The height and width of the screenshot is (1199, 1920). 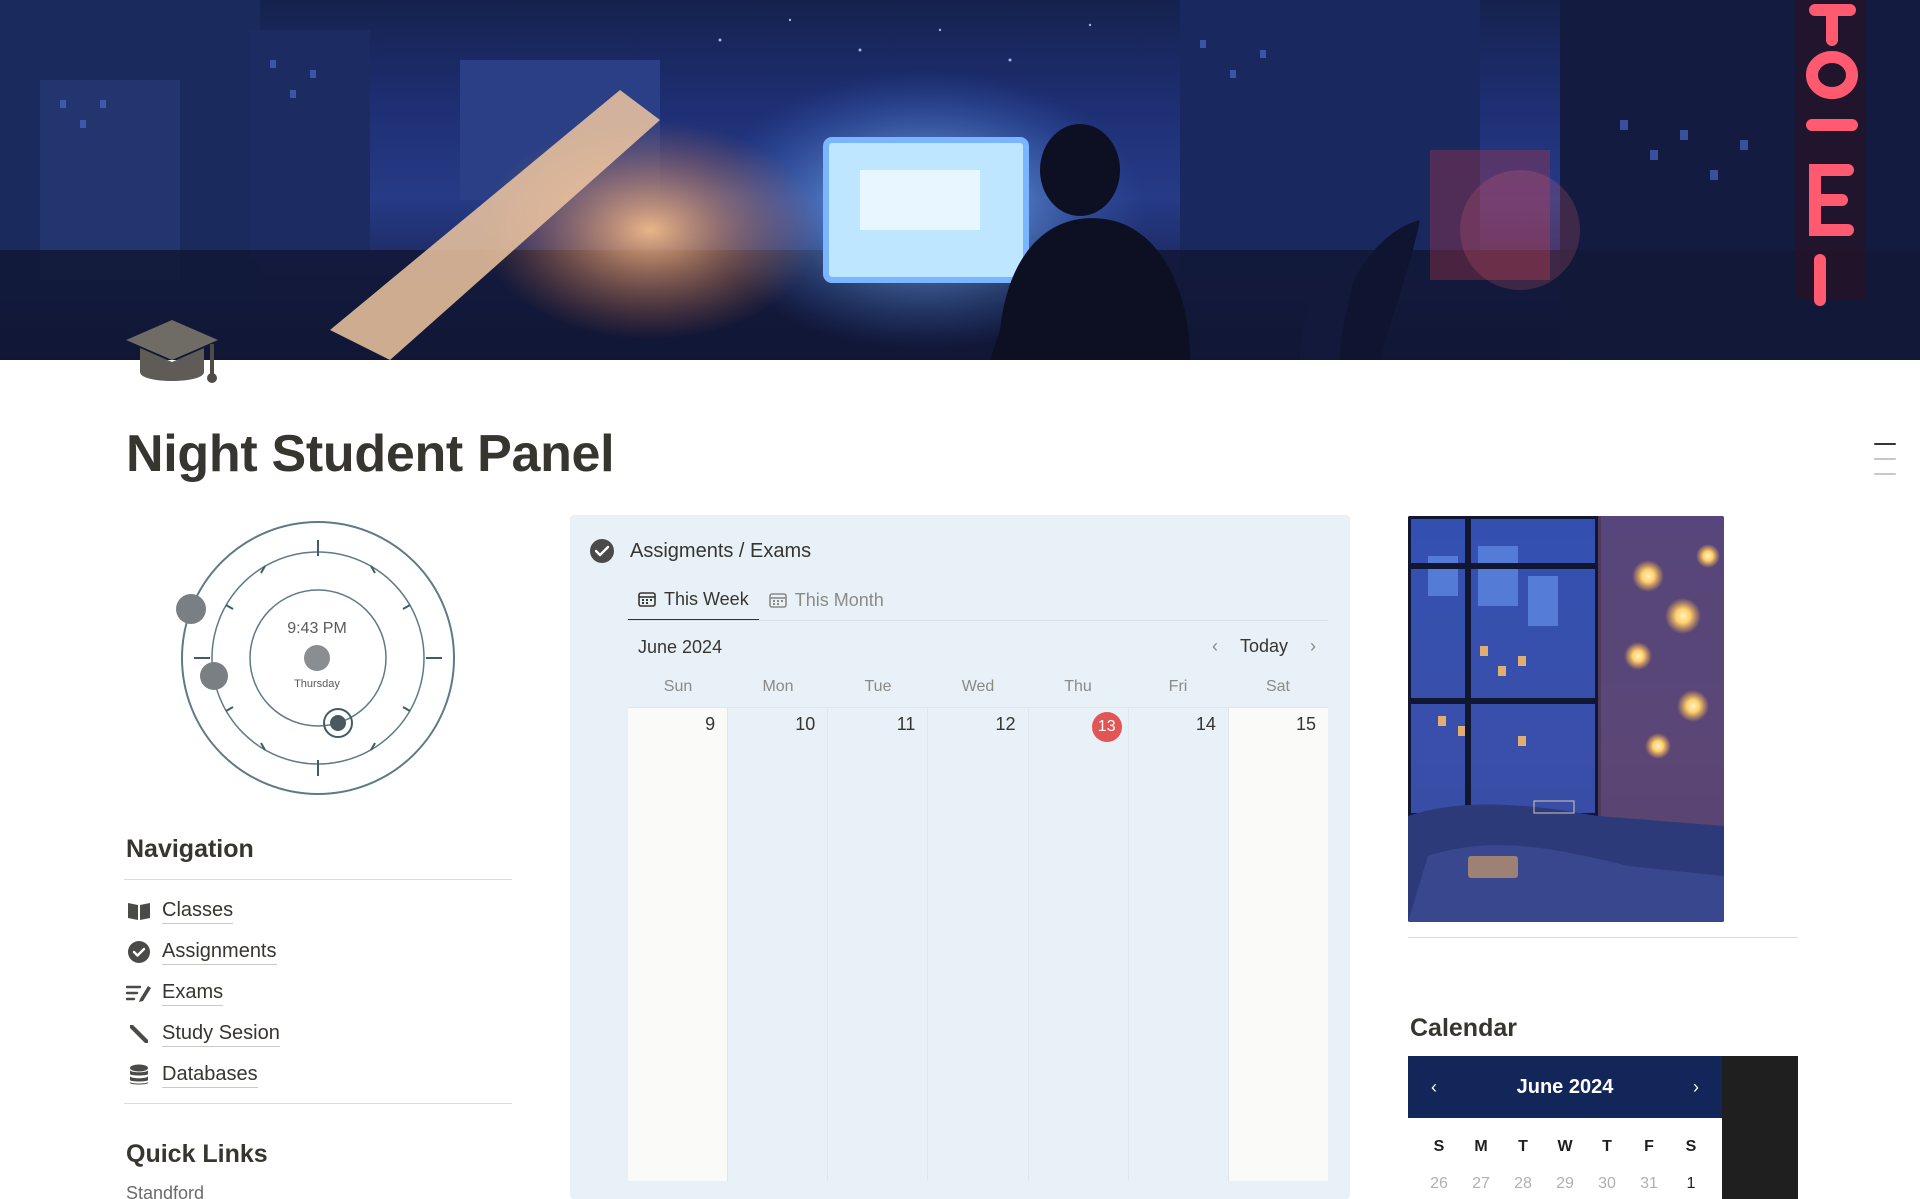 What do you see at coordinates (1691, 1184) in the screenshot?
I see `mini-date-cell: 1` at bounding box center [1691, 1184].